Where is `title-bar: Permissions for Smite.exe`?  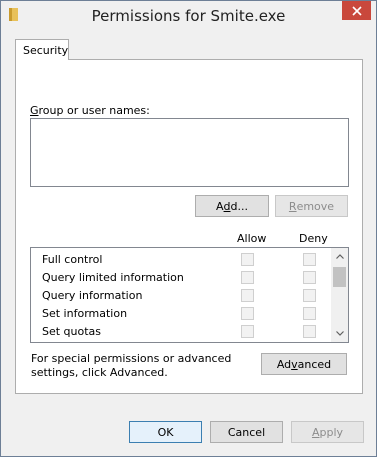 title-bar: Permissions for Smite.exe is located at coordinates (188, 16).